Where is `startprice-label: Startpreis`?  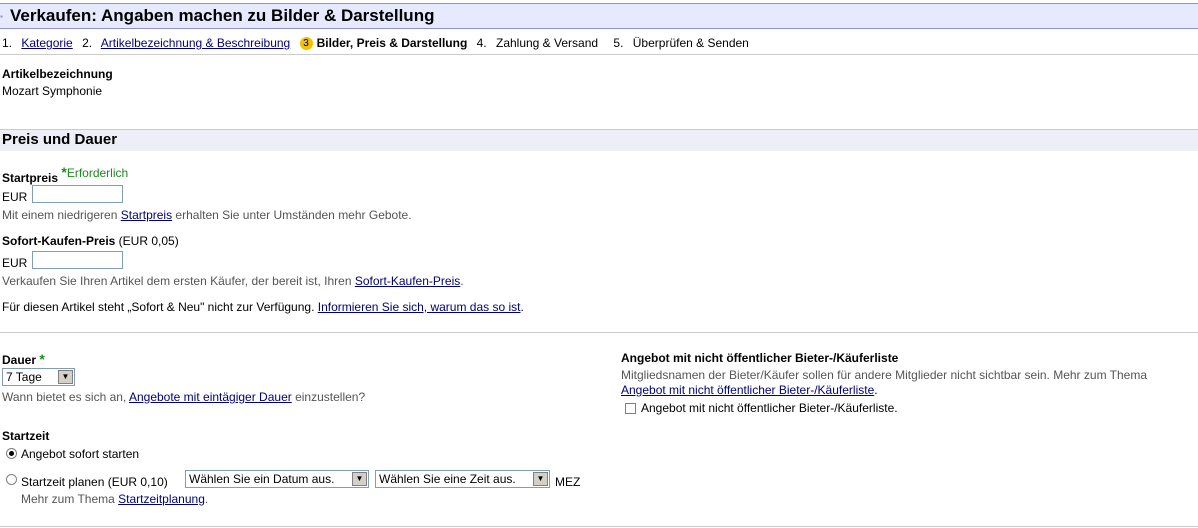 startprice-label: Startpreis is located at coordinates (30, 178).